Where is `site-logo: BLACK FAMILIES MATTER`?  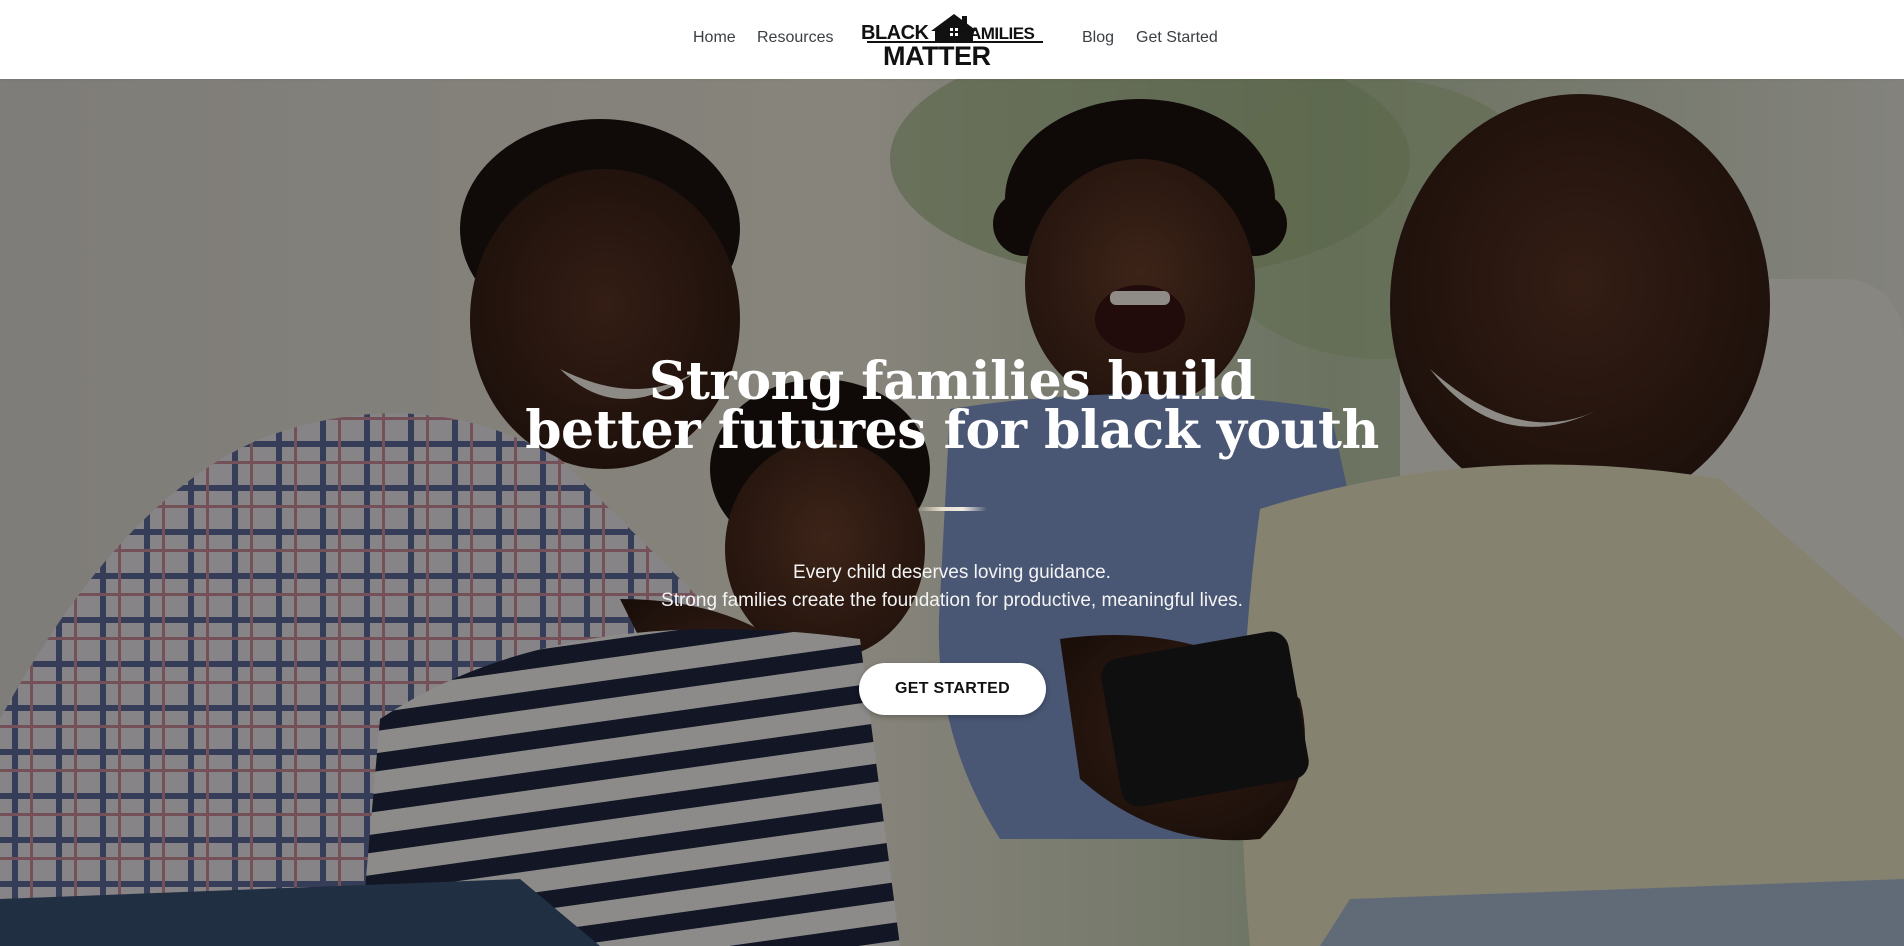
site-logo: BLACK FAMILIES MATTER is located at coordinates (954, 41).